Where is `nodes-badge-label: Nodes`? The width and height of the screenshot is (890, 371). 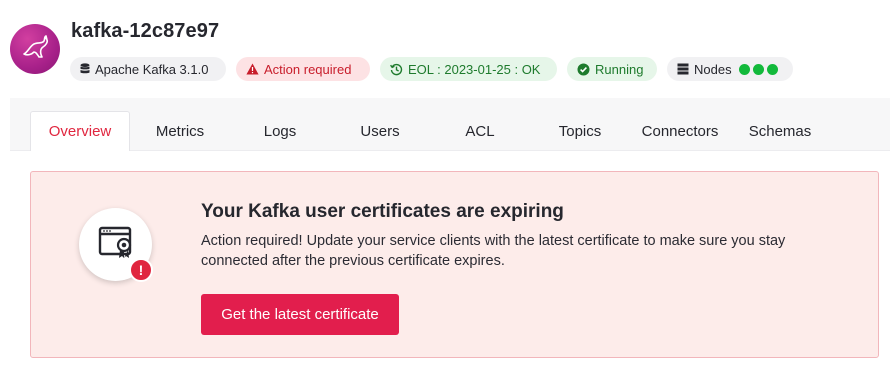 nodes-badge-label: Nodes is located at coordinates (713, 69).